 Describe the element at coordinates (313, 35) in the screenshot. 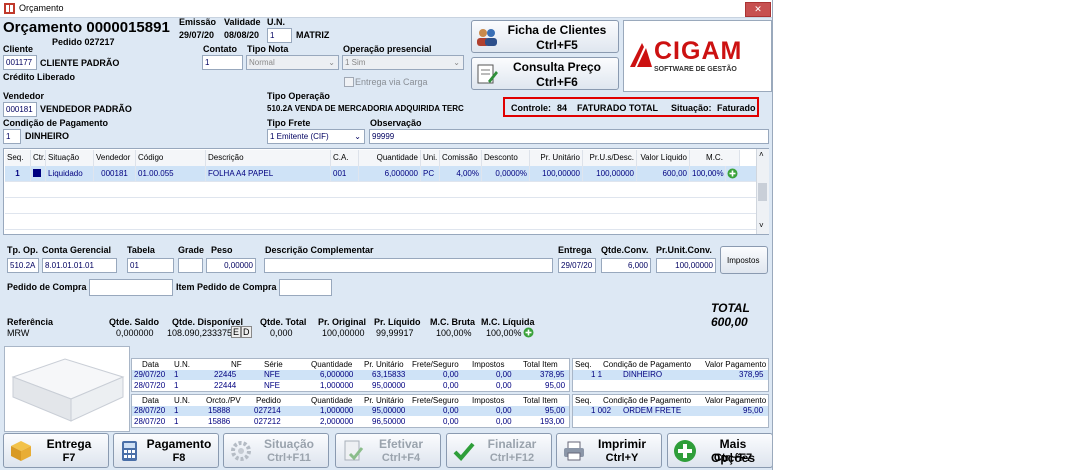

I see `un-name: MATRIZ` at that location.